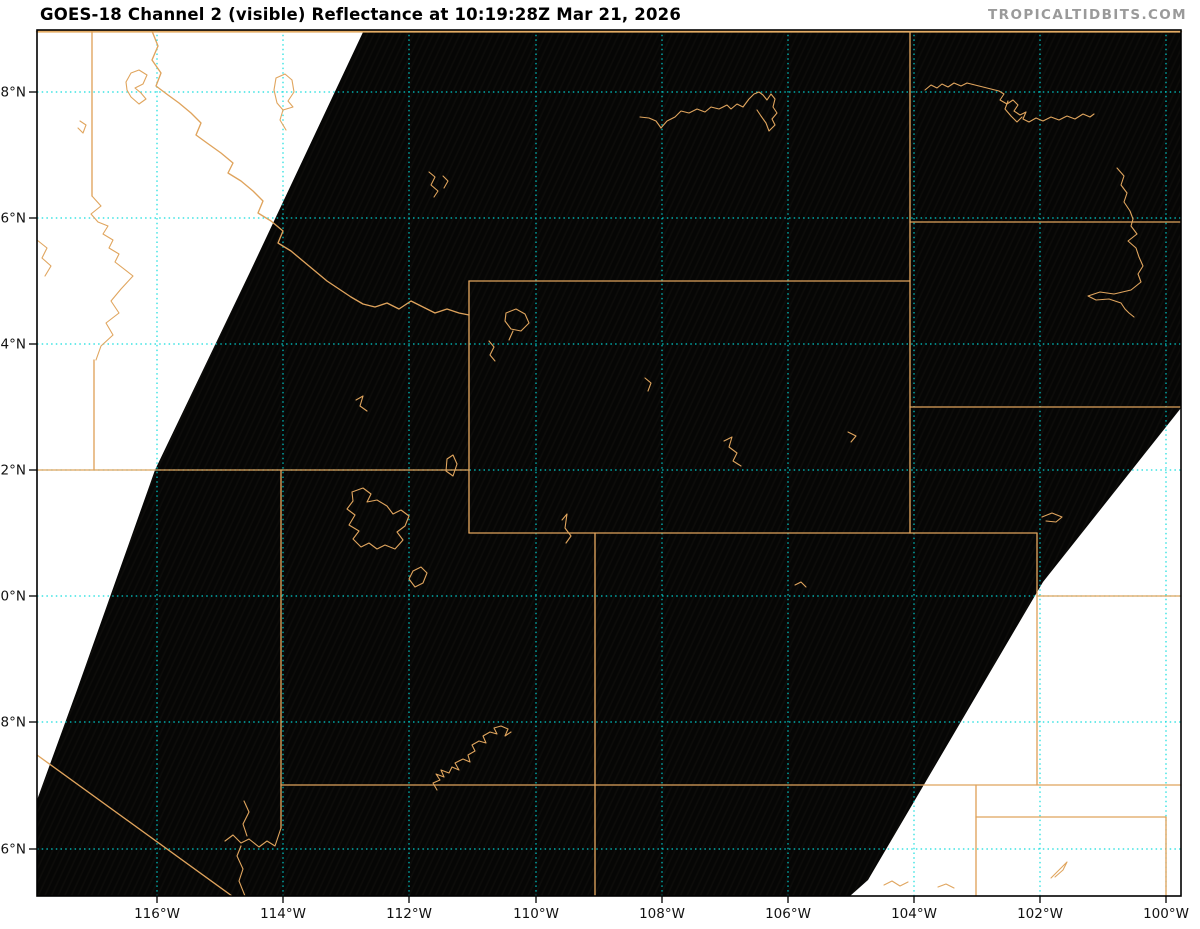  Describe the element at coordinates (662, 914) in the screenshot. I see `lon-tick-label: 108°W` at that location.